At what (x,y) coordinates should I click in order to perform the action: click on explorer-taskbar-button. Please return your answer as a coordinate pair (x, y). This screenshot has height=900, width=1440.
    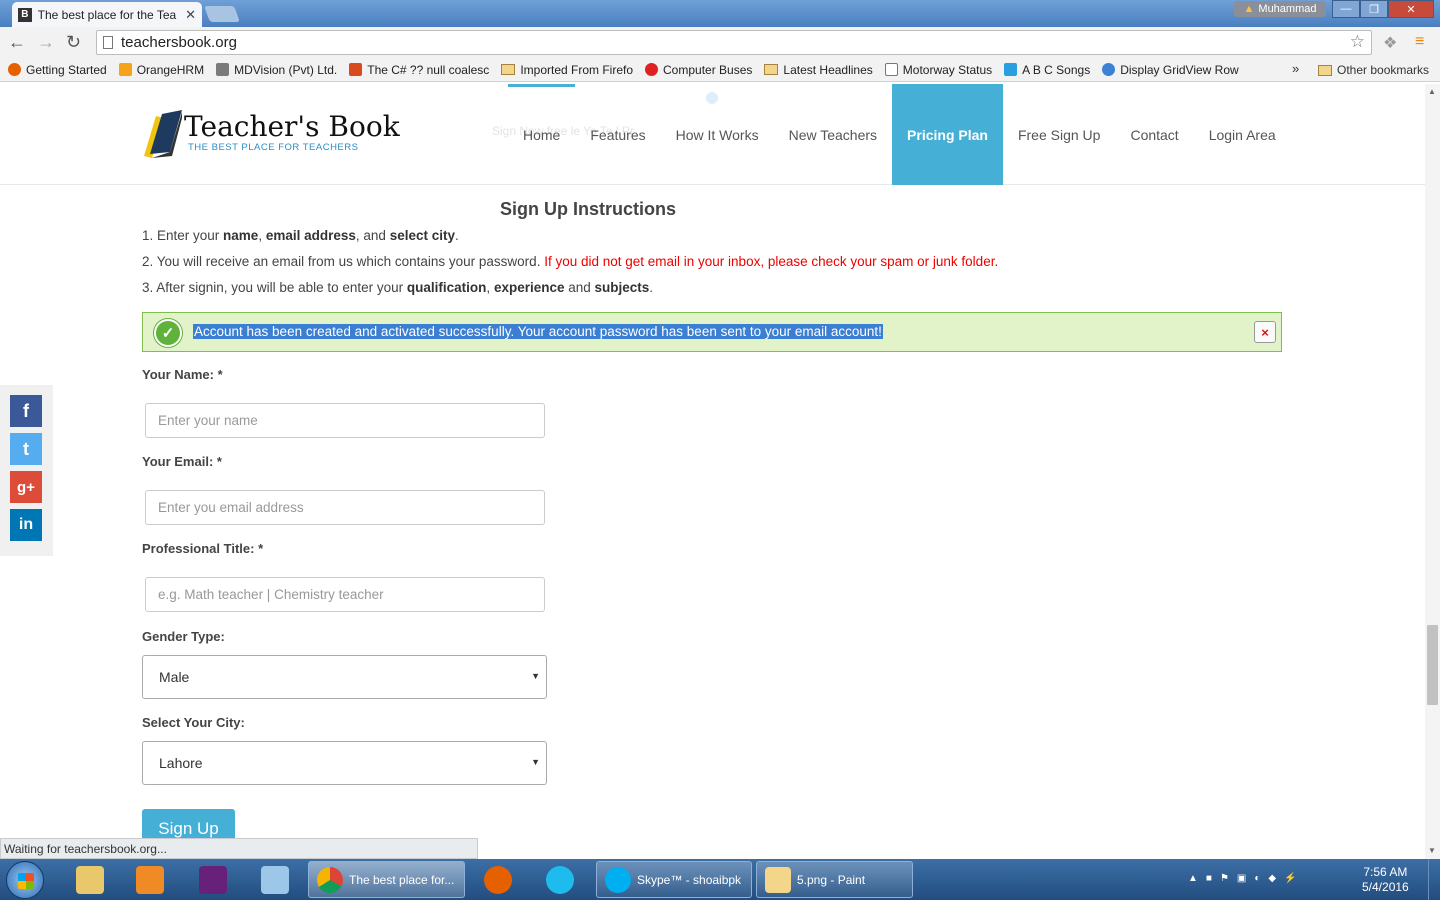
    Looking at the image, I should click on (90, 880).